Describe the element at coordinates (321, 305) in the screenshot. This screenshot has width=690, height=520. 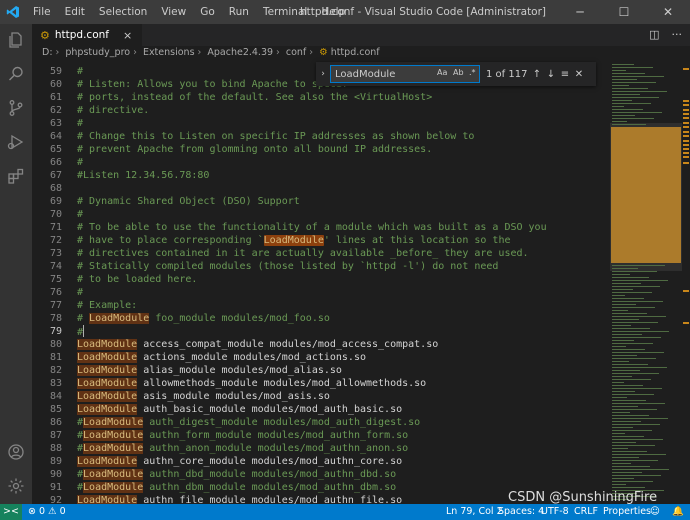
I see `code-line: 77 # Example:` at that location.